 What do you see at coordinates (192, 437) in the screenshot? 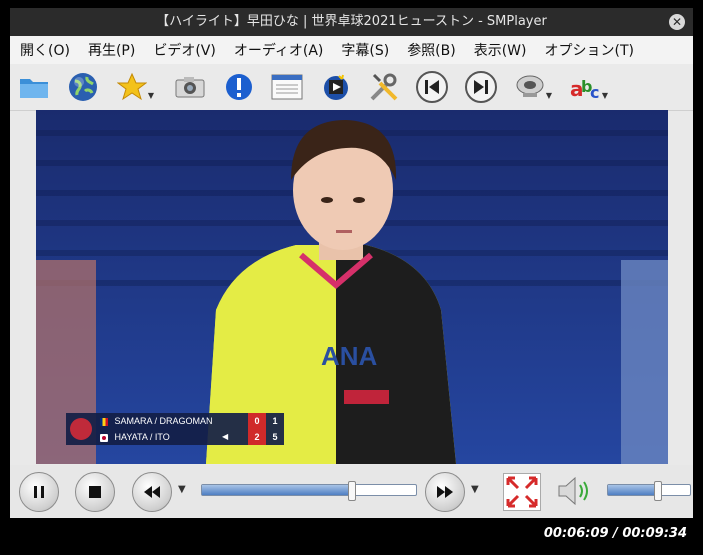
I see `scoreboard-row-2: HAYATA / ITO ◀ 2 5` at bounding box center [192, 437].